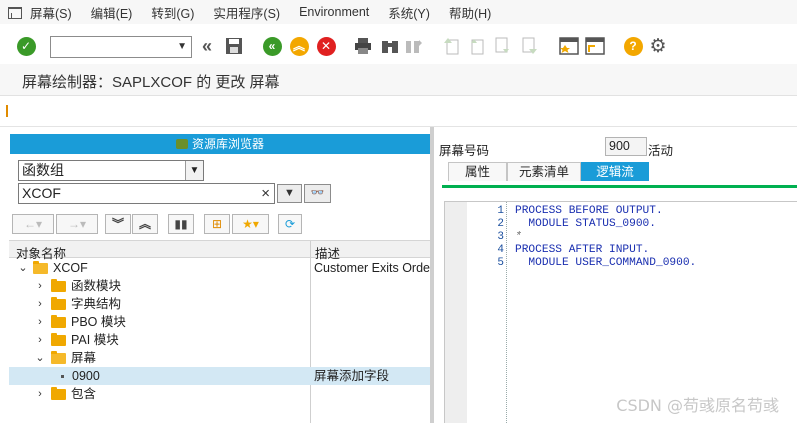  Describe the element at coordinates (70, 268) in the screenshot. I see `tree-node-label: XCOF` at that location.